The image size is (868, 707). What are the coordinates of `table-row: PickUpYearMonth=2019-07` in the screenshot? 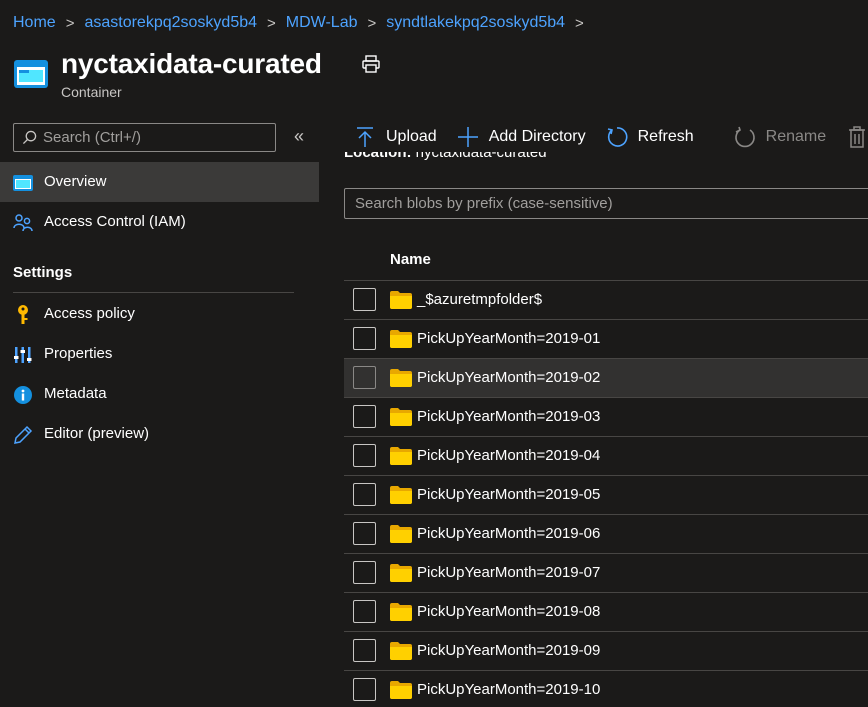 It's located at (606, 573).